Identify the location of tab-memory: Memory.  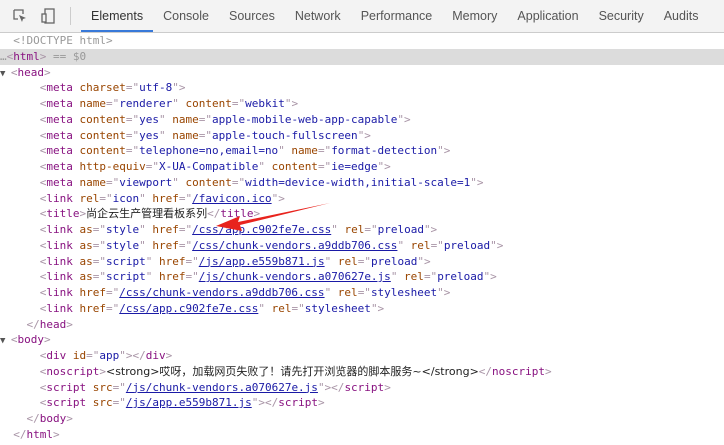
(474, 16).